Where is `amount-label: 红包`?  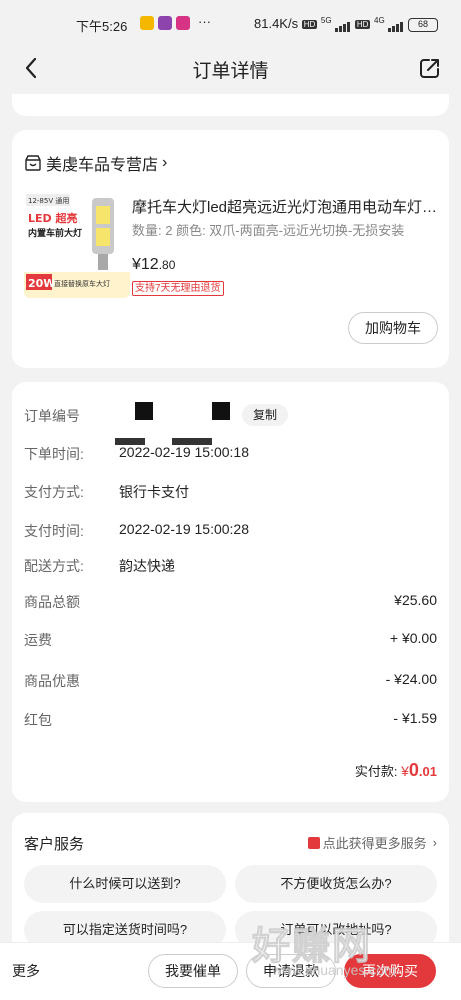
amount-label: 红包 is located at coordinates (38, 720).